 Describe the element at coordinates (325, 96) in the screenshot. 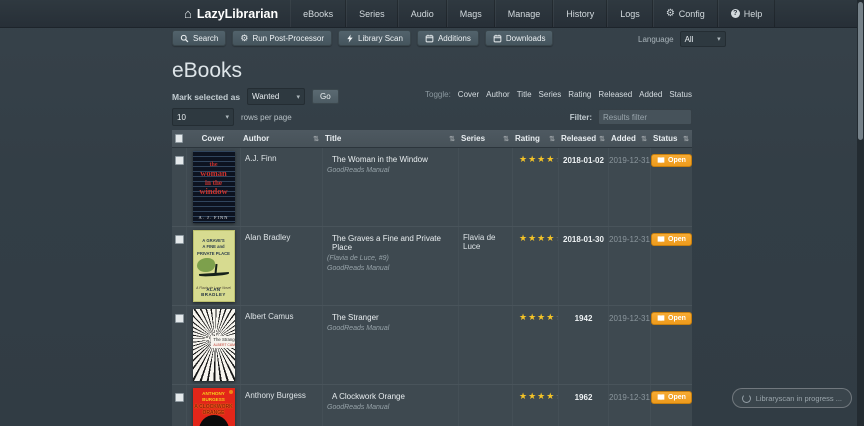

I see `go-button: Go` at that location.